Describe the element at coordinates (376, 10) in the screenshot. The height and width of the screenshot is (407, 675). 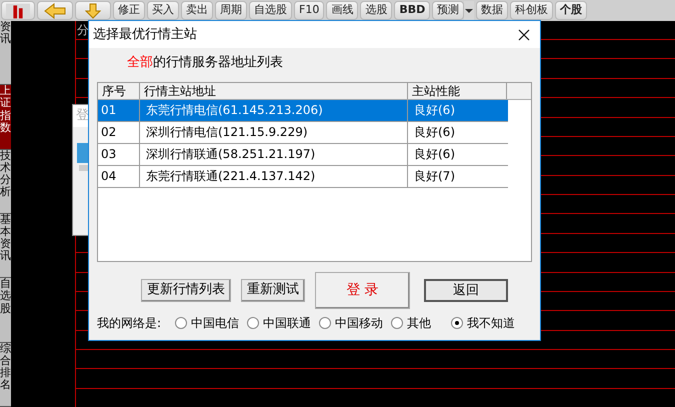
I see `toolbar-button: 选股` at that location.